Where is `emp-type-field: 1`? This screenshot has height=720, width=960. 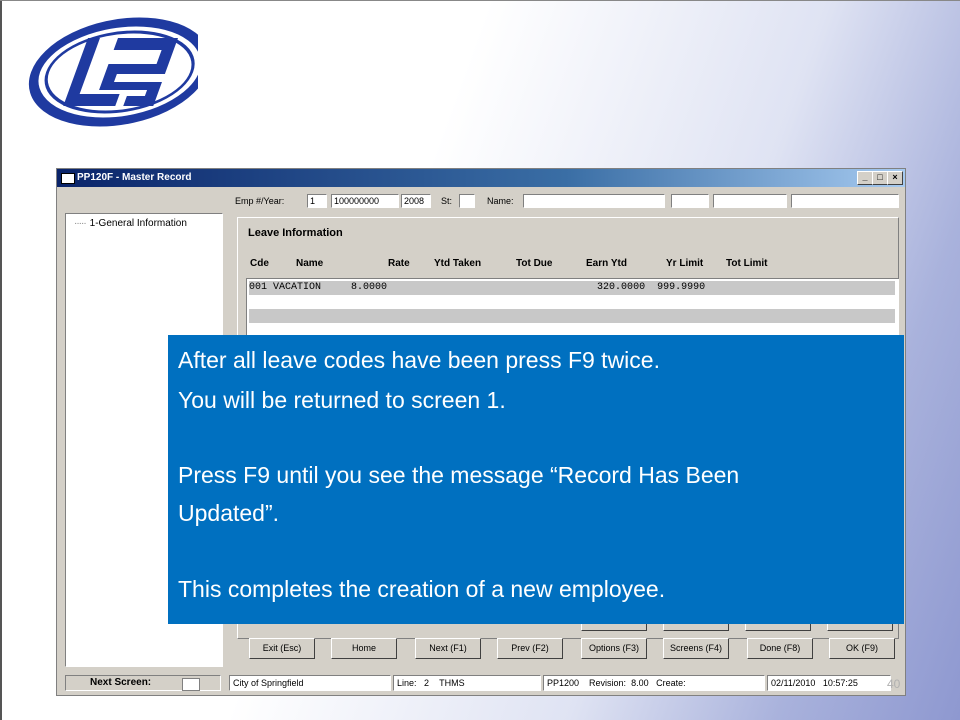
emp-type-field: 1 is located at coordinates (317, 201).